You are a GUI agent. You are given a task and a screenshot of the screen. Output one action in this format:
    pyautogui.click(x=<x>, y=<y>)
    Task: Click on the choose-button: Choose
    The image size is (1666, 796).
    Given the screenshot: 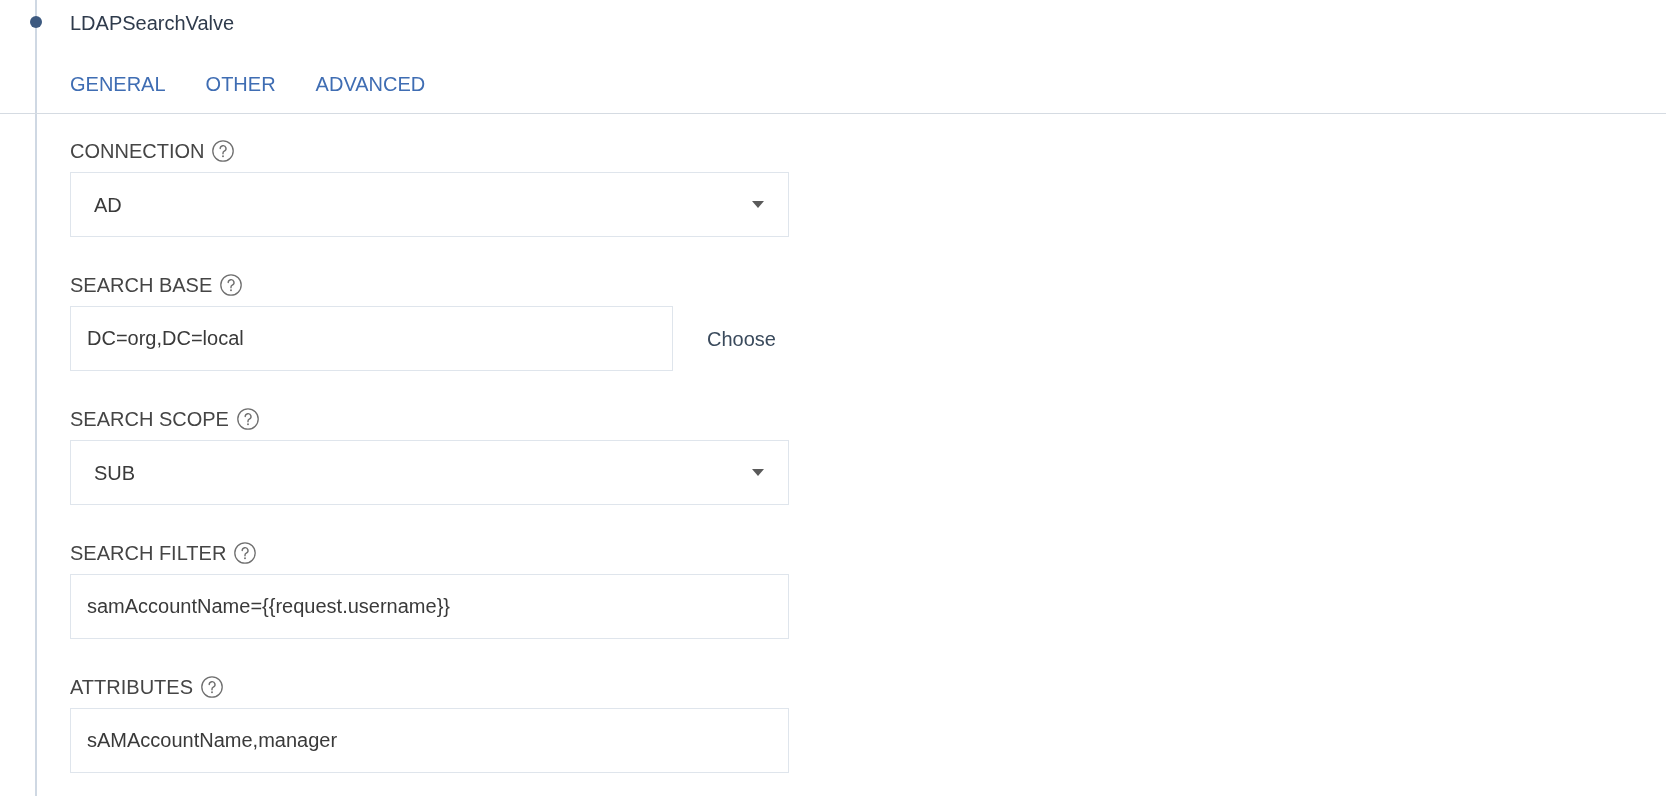 What is the action you would take?
    pyautogui.click(x=741, y=338)
    